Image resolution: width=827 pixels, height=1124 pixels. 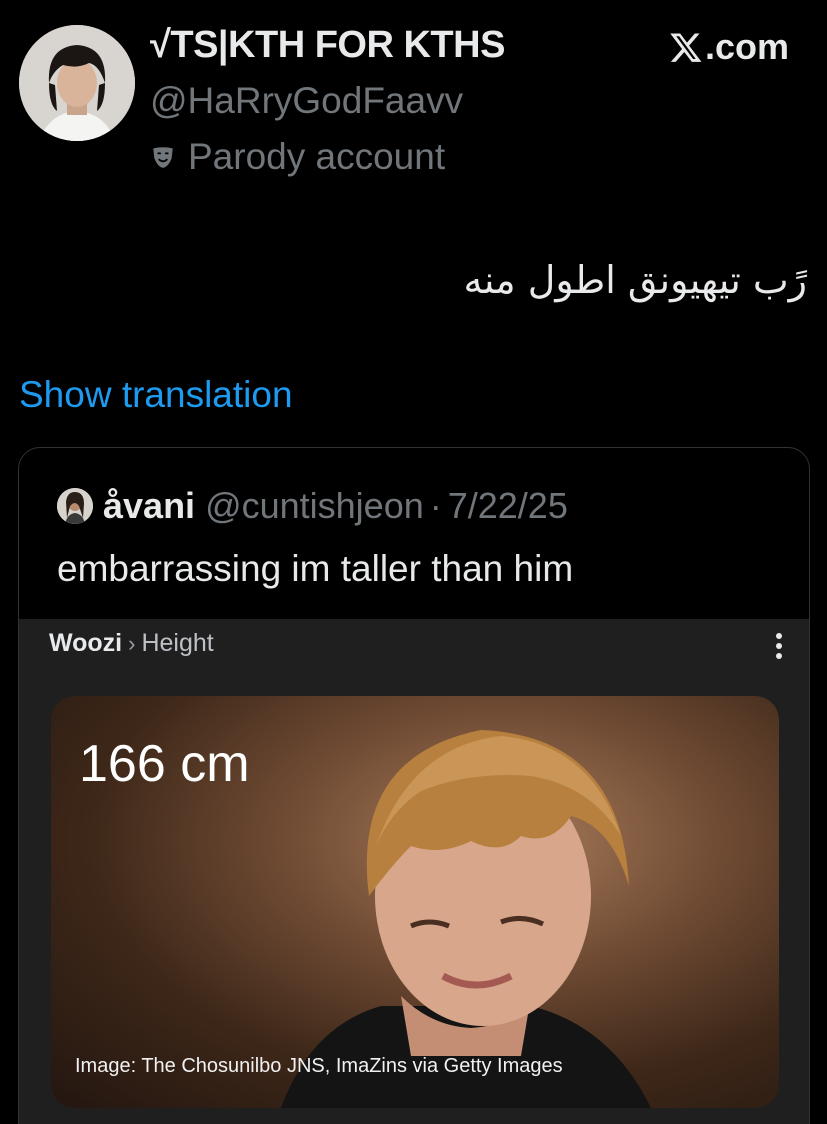 I want to click on x-logo-icon, so click(x=686, y=47).